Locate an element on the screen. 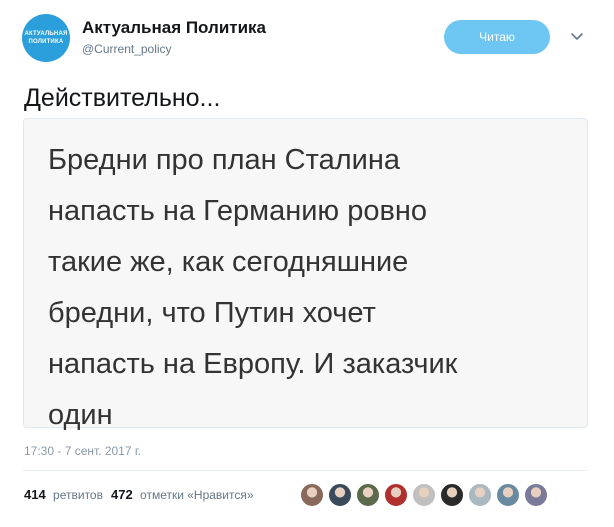 Image resolution: width=614 pixels, height=527 pixels. quote-line: такие же, как сегодняшние is located at coordinates (228, 262).